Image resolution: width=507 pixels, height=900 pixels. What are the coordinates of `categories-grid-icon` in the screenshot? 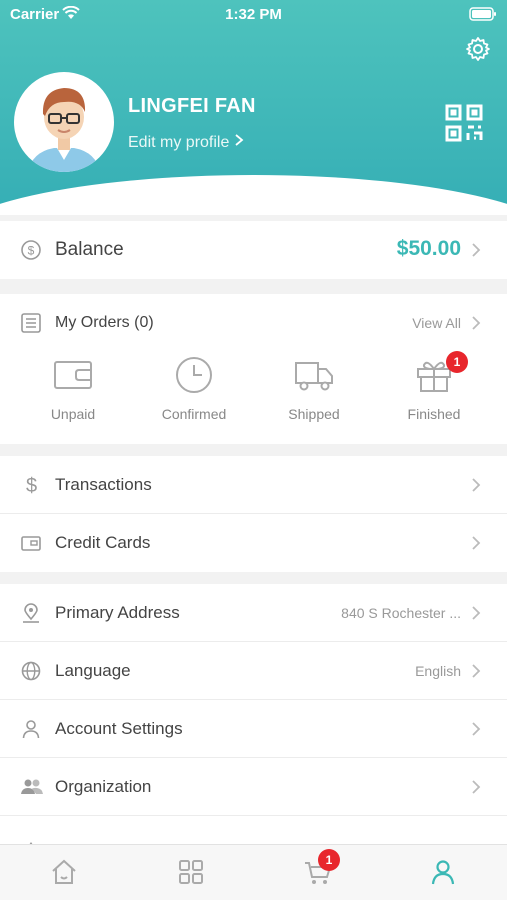 It's located at (191, 872).